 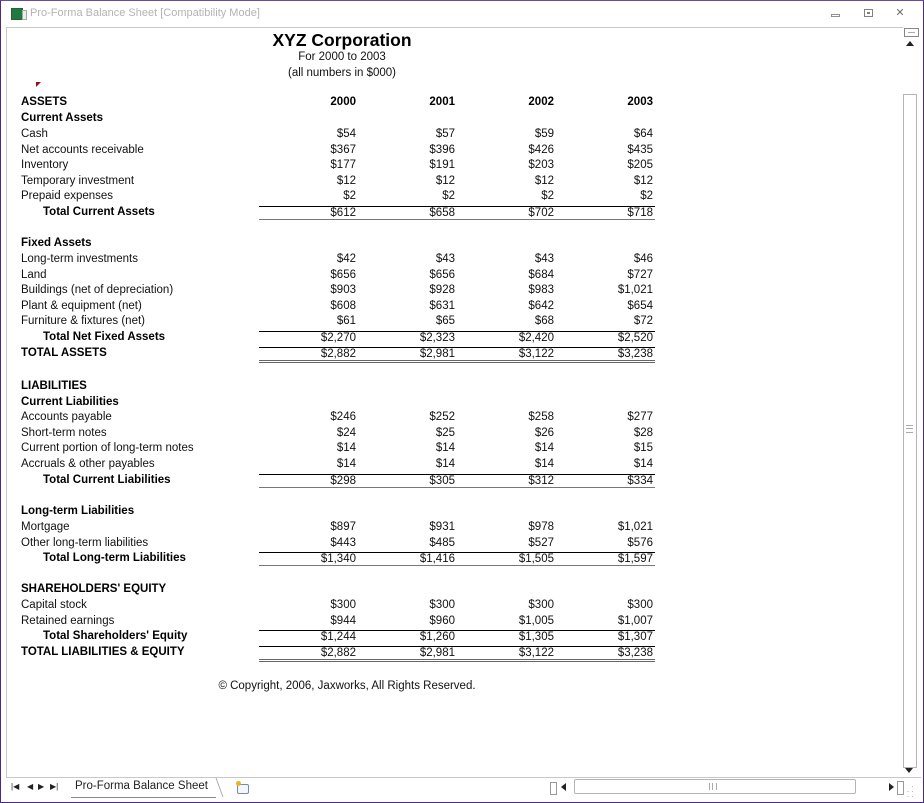 I want to click on scroll-right-arrow-icon, so click(x=891, y=787).